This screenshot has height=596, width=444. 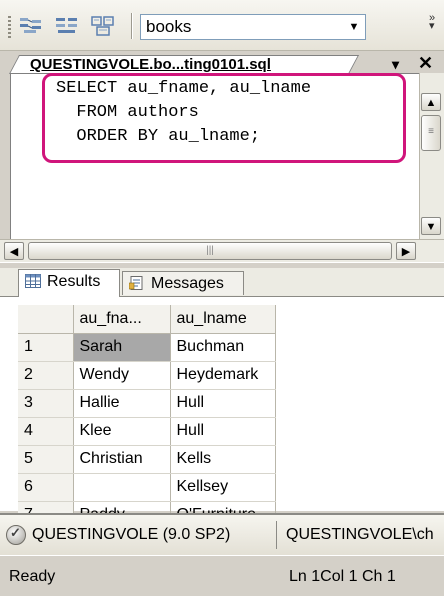 I want to click on toolbar-overflow-icon: » ▾, so click(x=432, y=22).